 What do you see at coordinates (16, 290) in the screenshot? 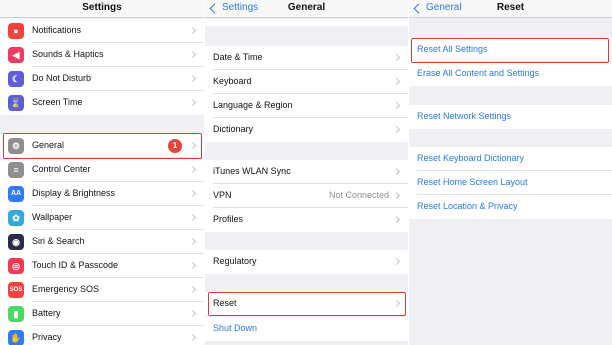
I see `sos-icon: SOS` at bounding box center [16, 290].